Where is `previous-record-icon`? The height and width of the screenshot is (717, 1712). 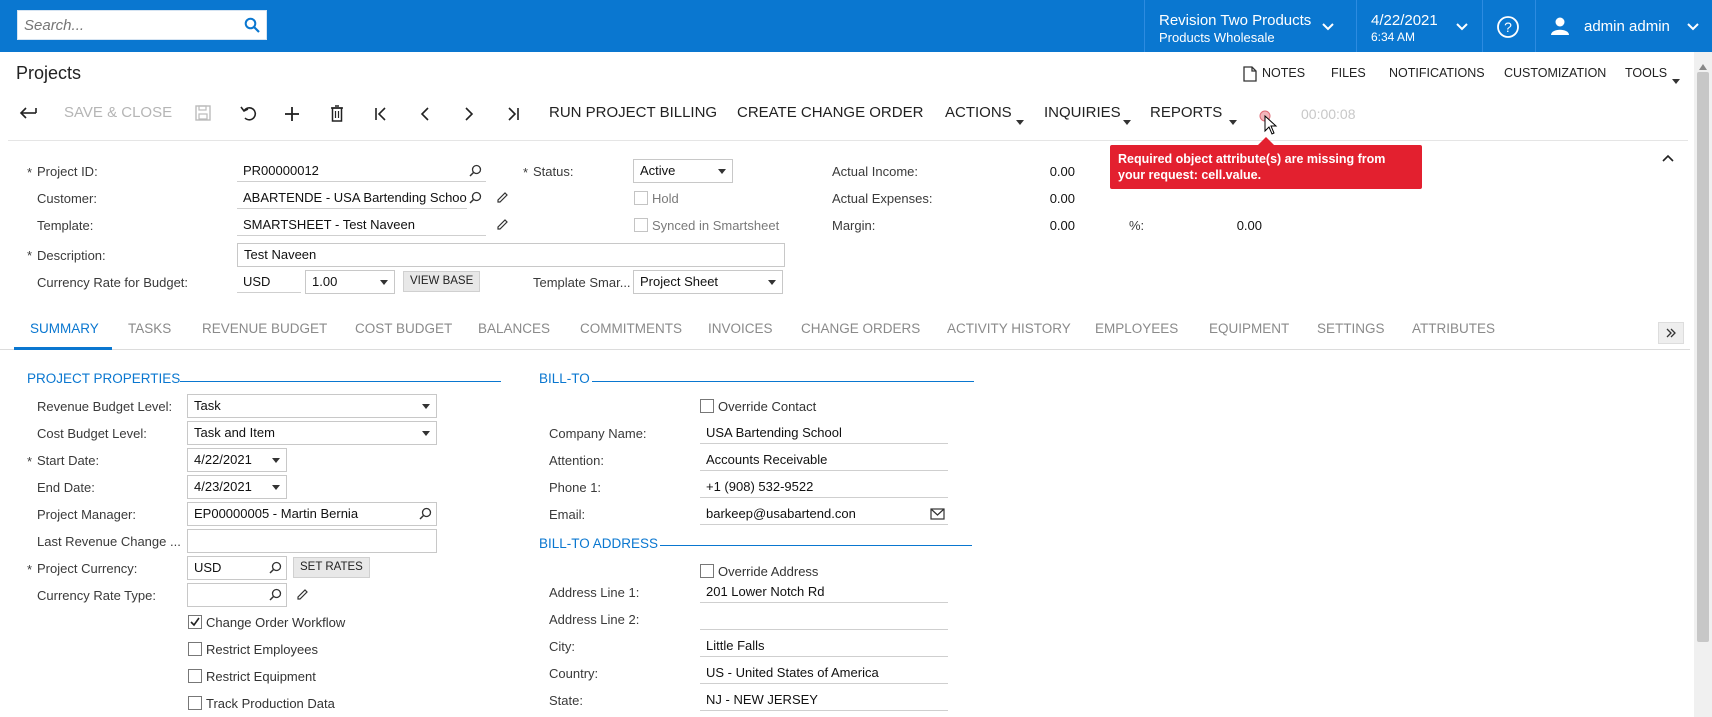
previous-record-icon is located at coordinates (425, 115).